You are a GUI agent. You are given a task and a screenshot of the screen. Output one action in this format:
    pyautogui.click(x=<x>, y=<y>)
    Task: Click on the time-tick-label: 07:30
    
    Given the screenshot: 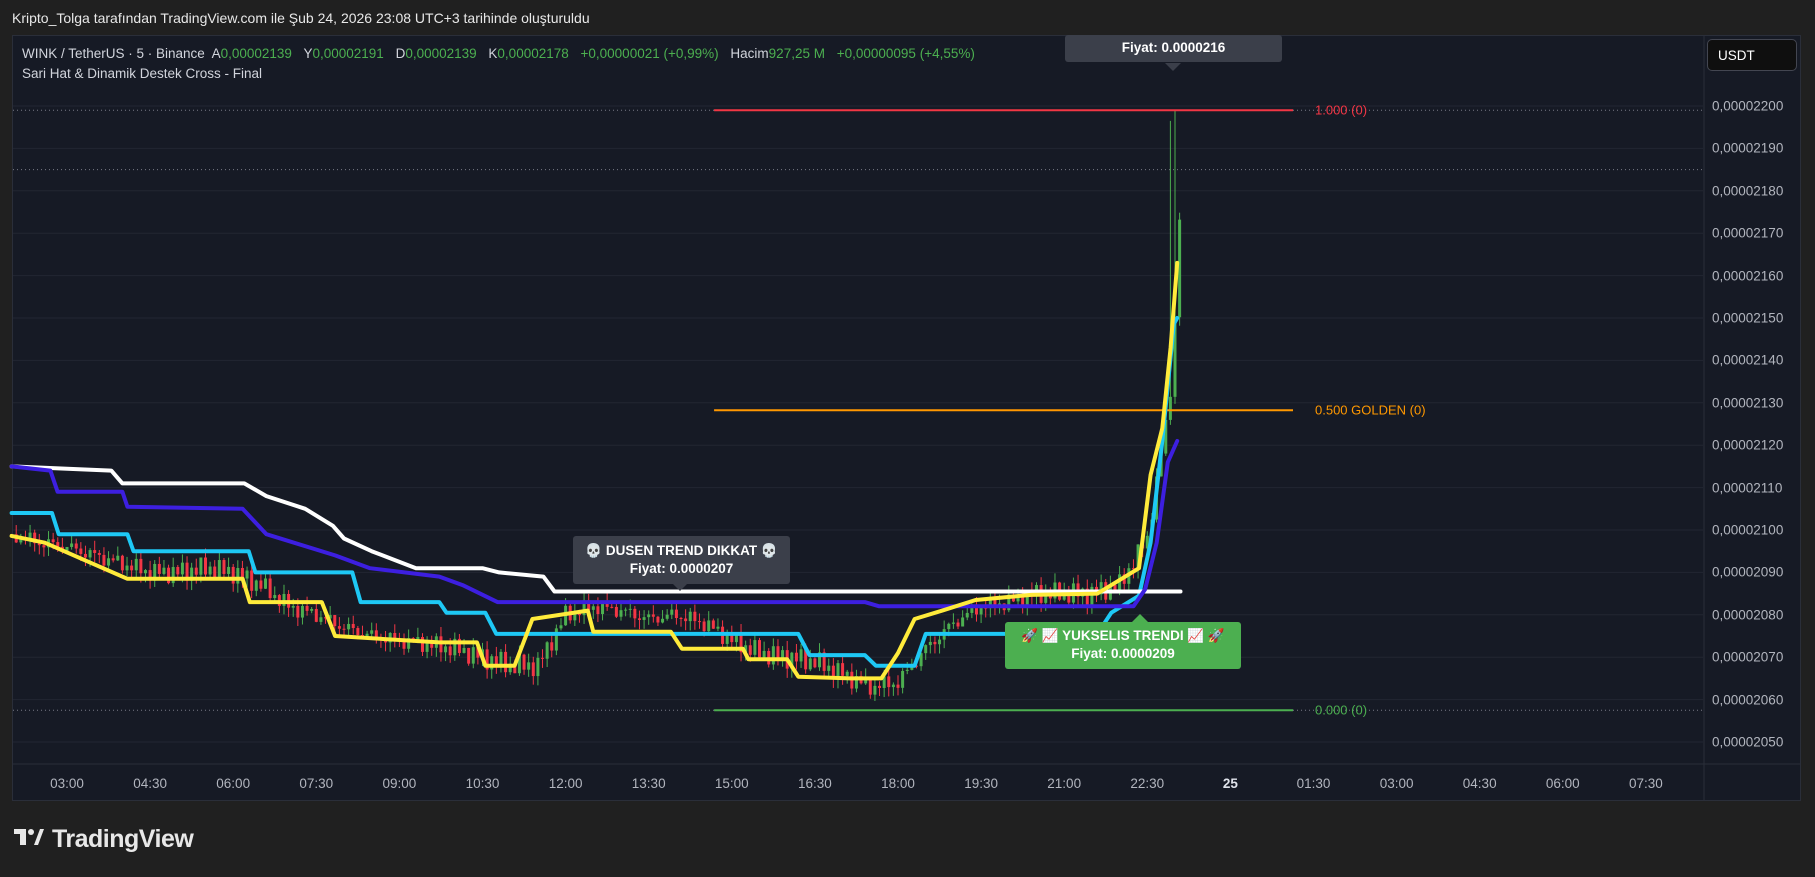 What is the action you would take?
    pyautogui.click(x=1645, y=783)
    